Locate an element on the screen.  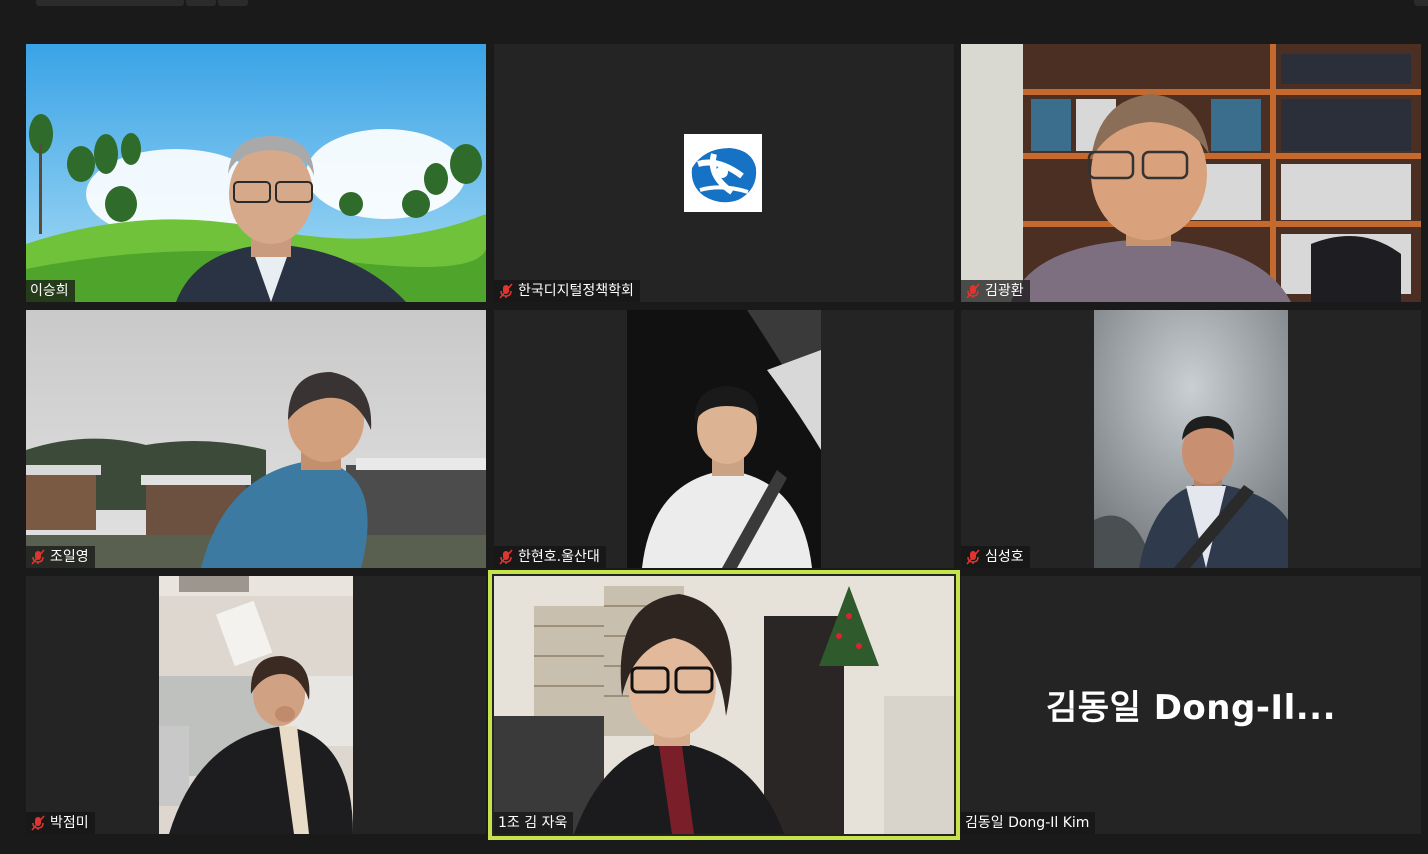
participant-name-tag: 1조 김 자욱 is located at coordinates (534, 823).